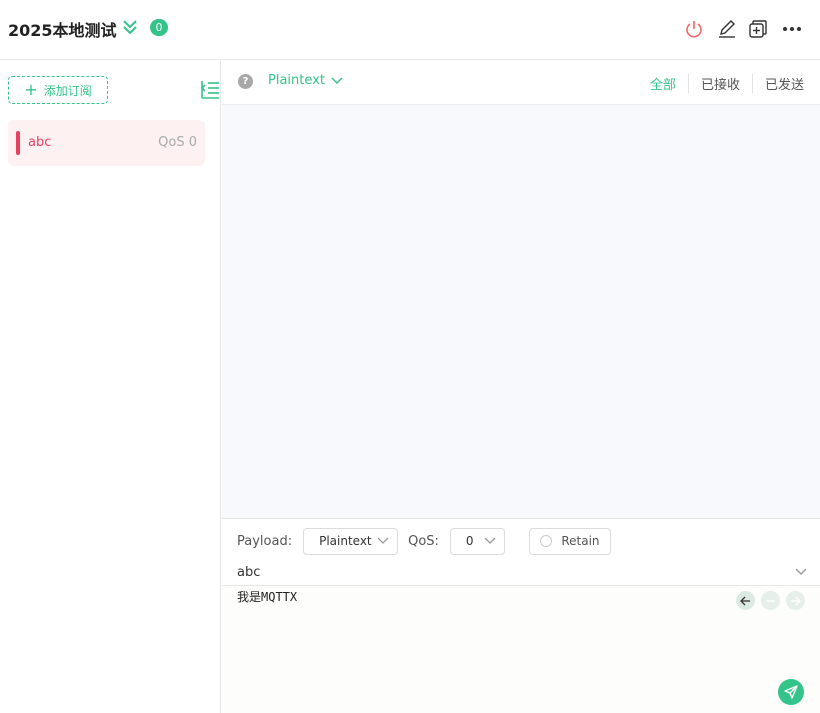 This screenshot has height=713, width=820. What do you see at coordinates (469, 541) in the screenshot?
I see `qos-value: 0` at bounding box center [469, 541].